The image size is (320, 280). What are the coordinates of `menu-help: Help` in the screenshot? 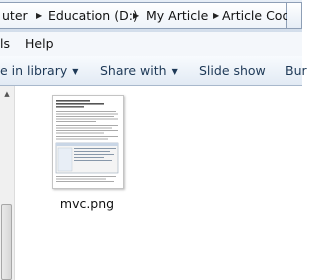 It's located at (39, 44).